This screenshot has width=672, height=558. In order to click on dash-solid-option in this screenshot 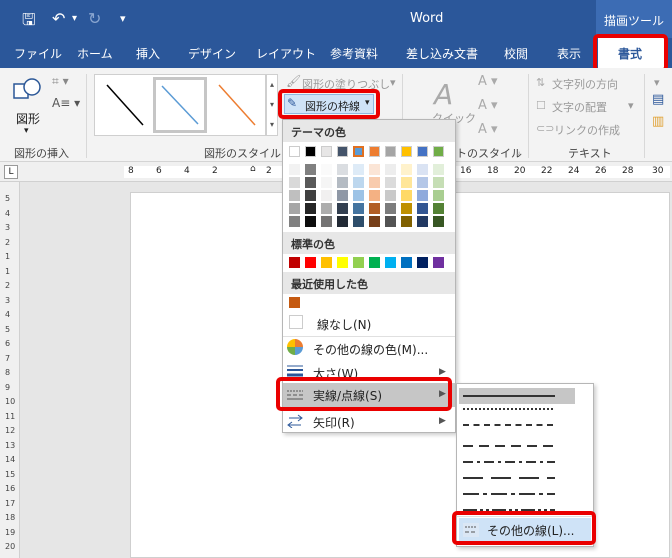, I will do `click(517, 396)`.